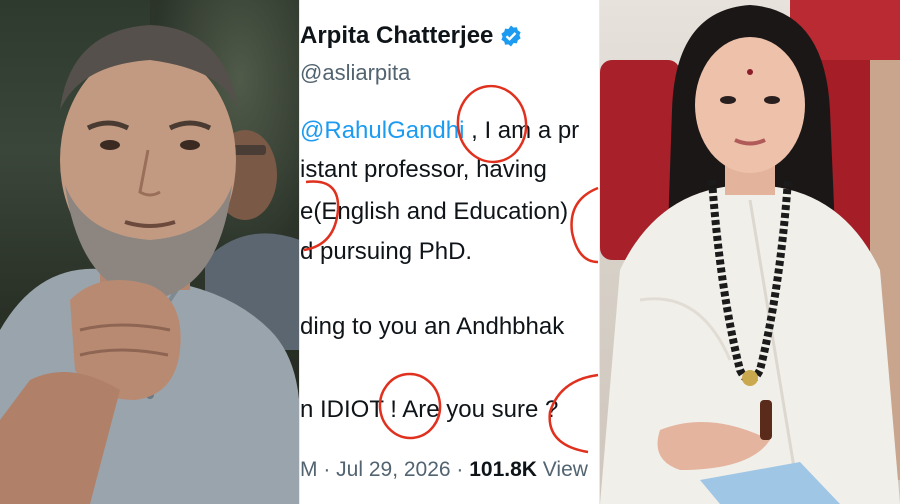  I want to click on tweet-meta: M · Jul 29, 2026 · 101.8K View, so click(444, 470).